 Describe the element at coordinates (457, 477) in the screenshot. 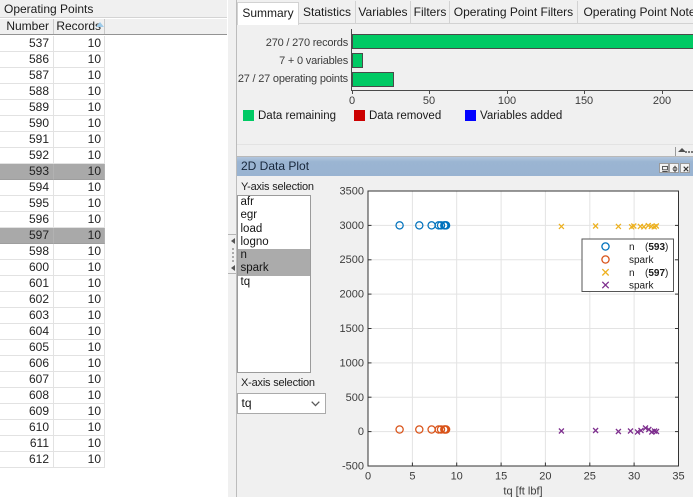

I see `svg-text: 10` at that location.